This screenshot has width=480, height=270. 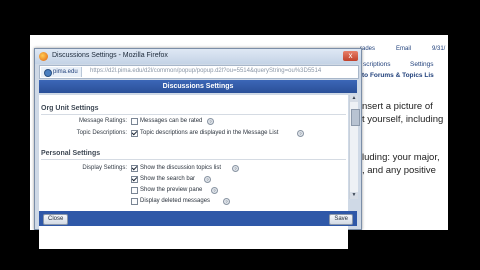 What do you see at coordinates (70, 108) in the screenshot?
I see `org-unit-settings-heading: Org Unit Settings` at bounding box center [70, 108].